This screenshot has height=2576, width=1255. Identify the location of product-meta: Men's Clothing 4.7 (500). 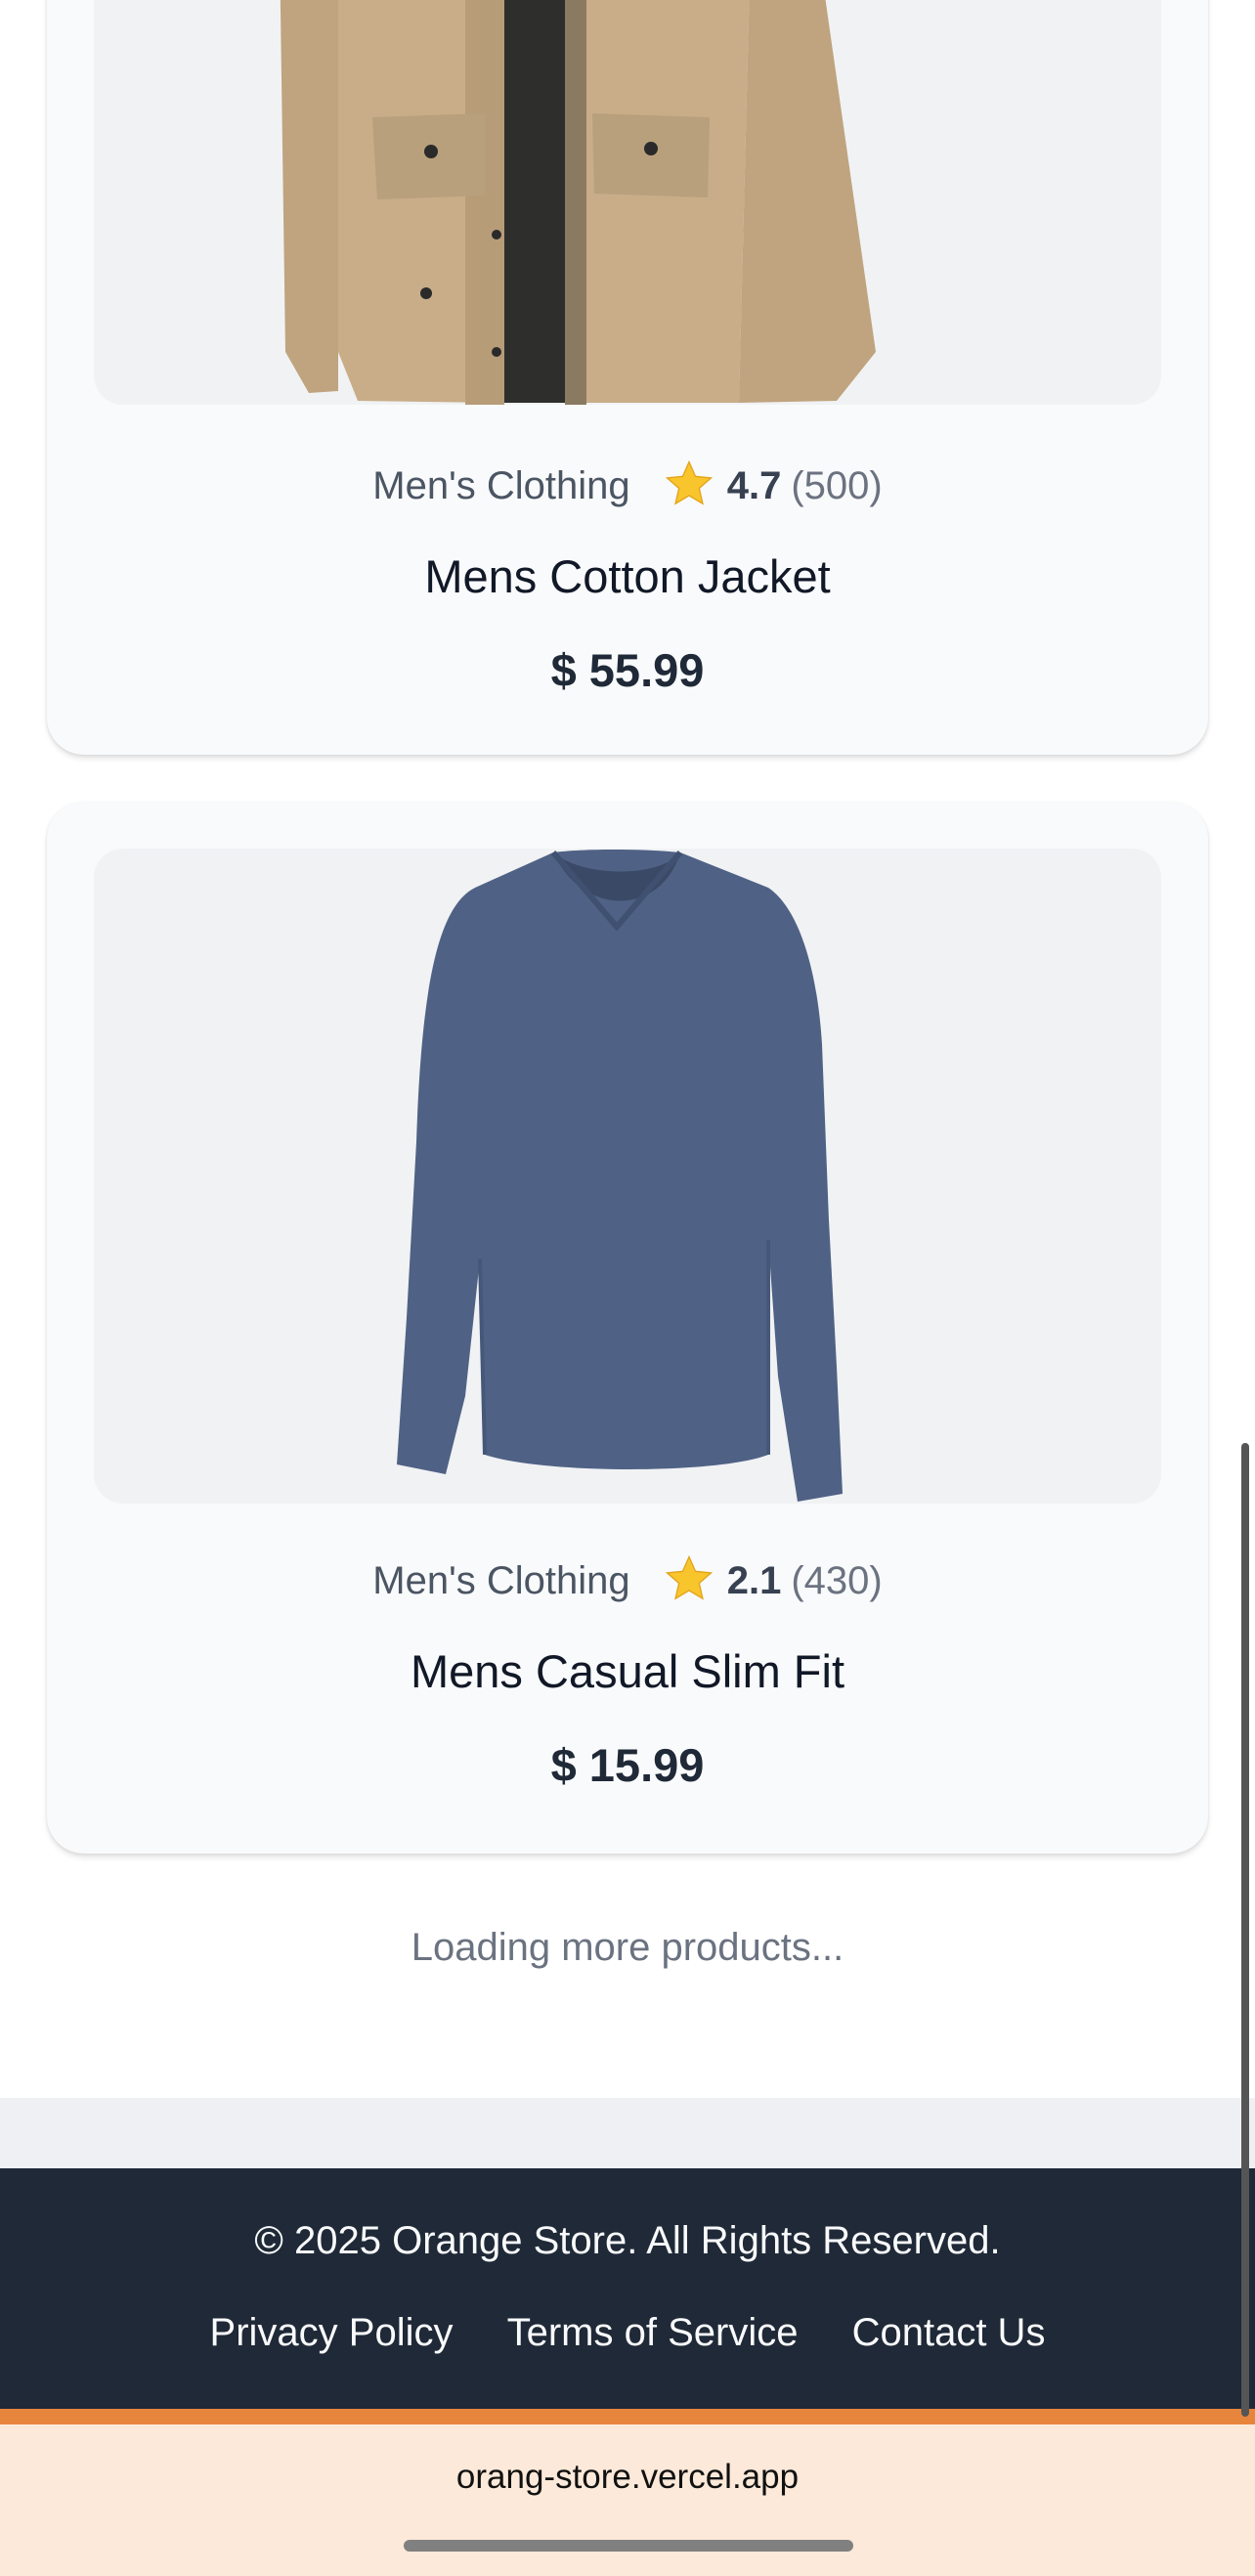
(627, 484).